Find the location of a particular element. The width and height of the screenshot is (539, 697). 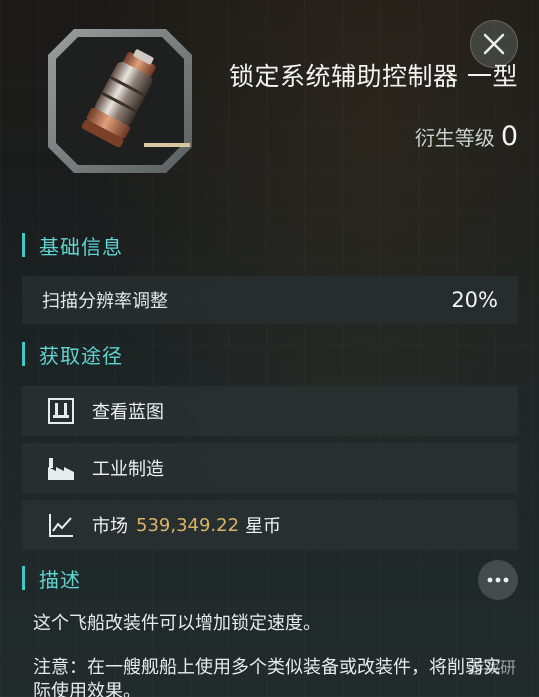

section-description: 描述 is located at coordinates (51, 578).